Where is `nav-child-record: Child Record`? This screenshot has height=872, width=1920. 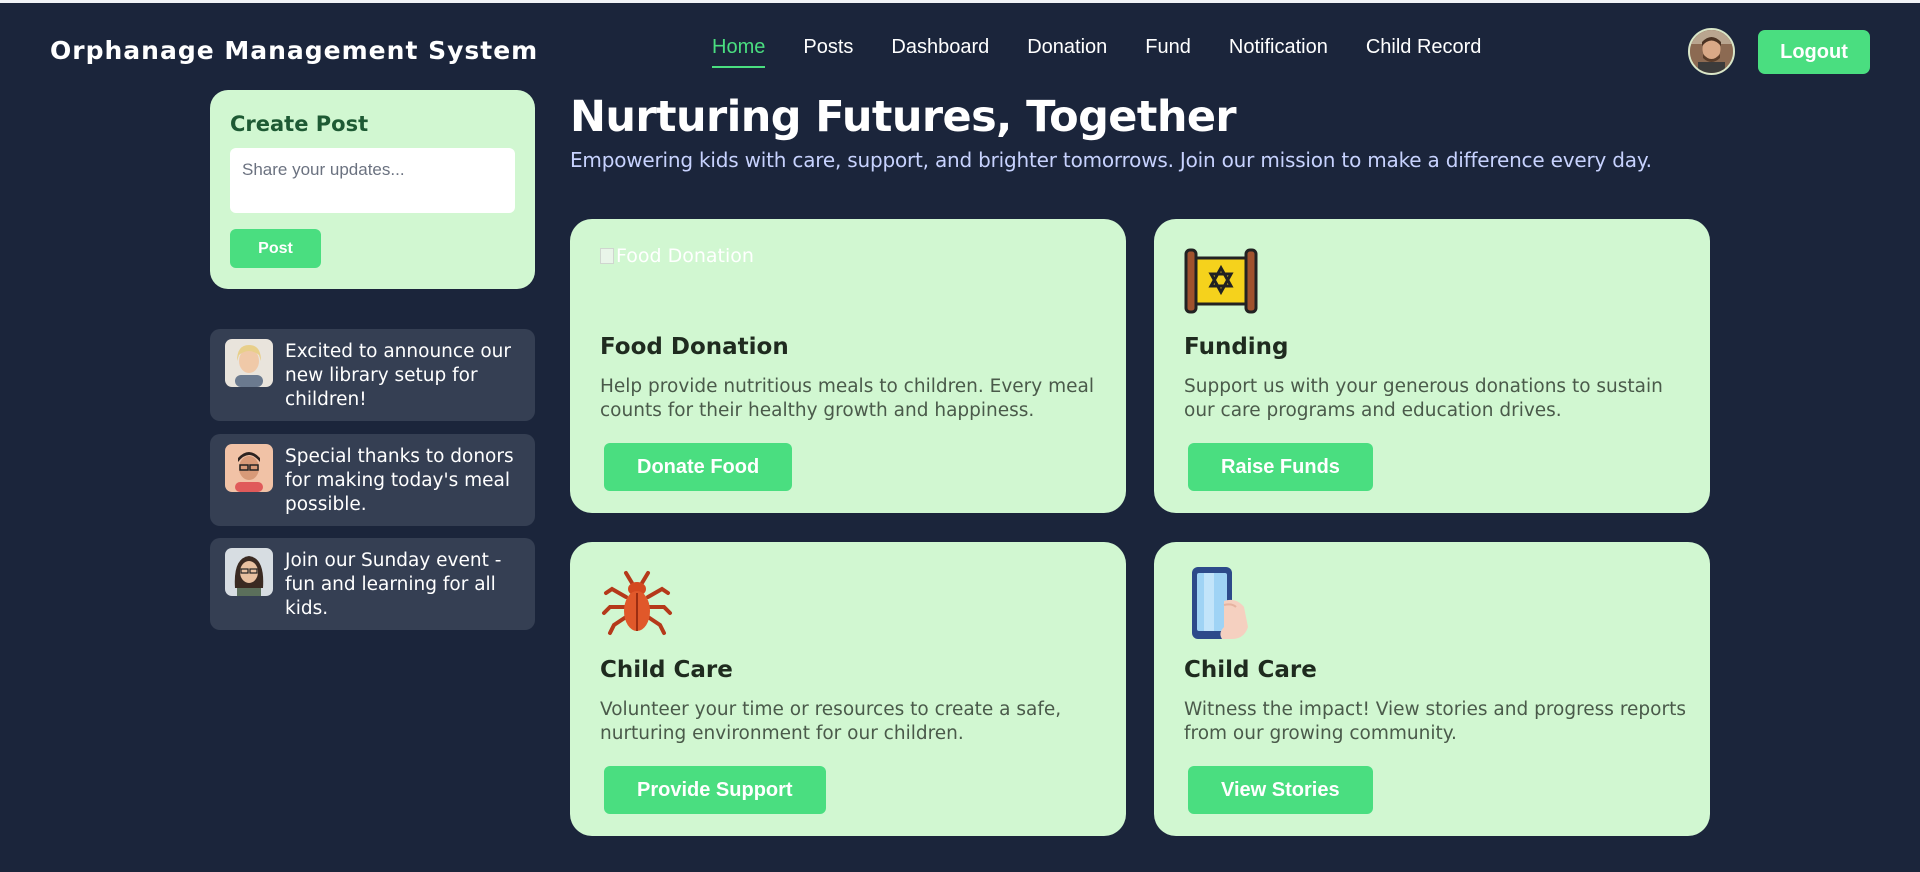
nav-child-record: Child Record is located at coordinates (1424, 52).